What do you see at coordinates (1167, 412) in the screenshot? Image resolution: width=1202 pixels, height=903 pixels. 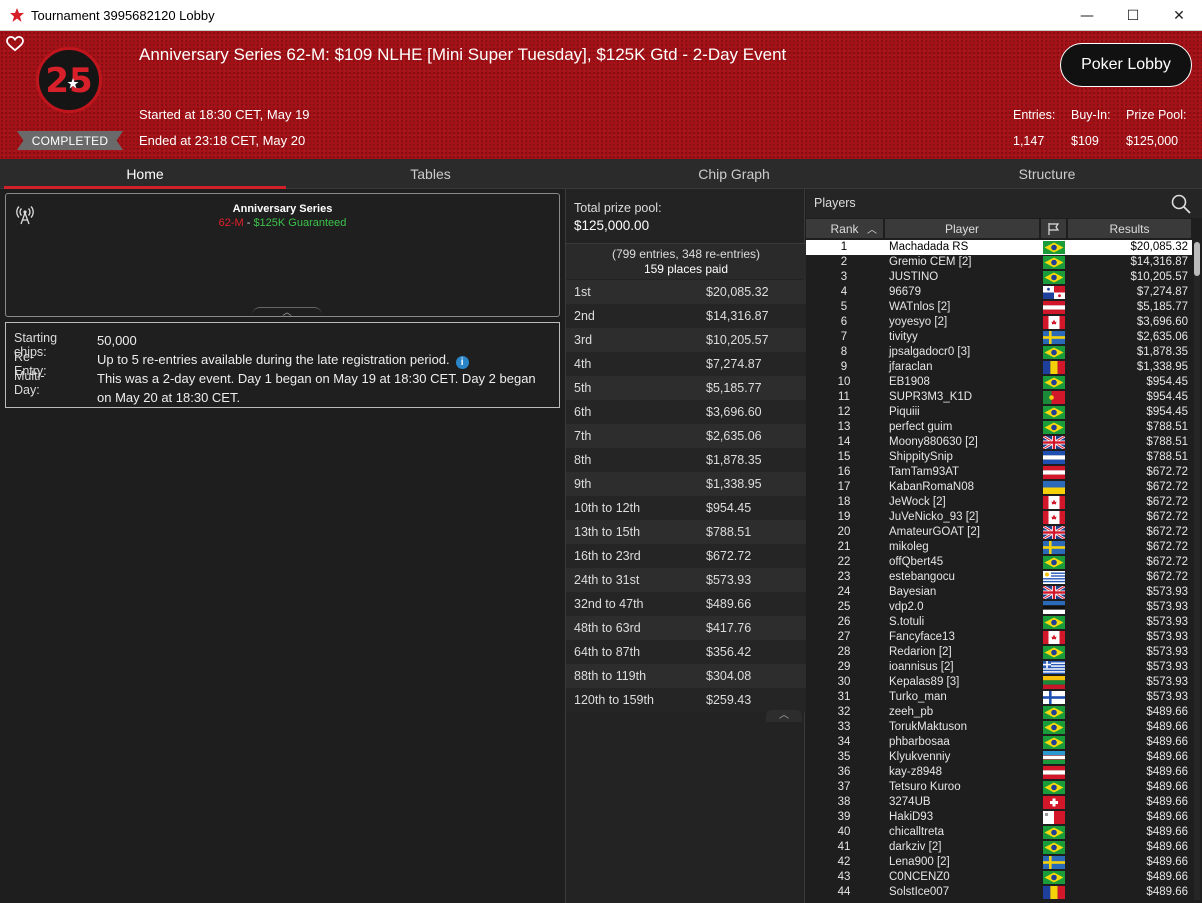 I see `player-result: $954.45` at bounding box center [1167, 412].